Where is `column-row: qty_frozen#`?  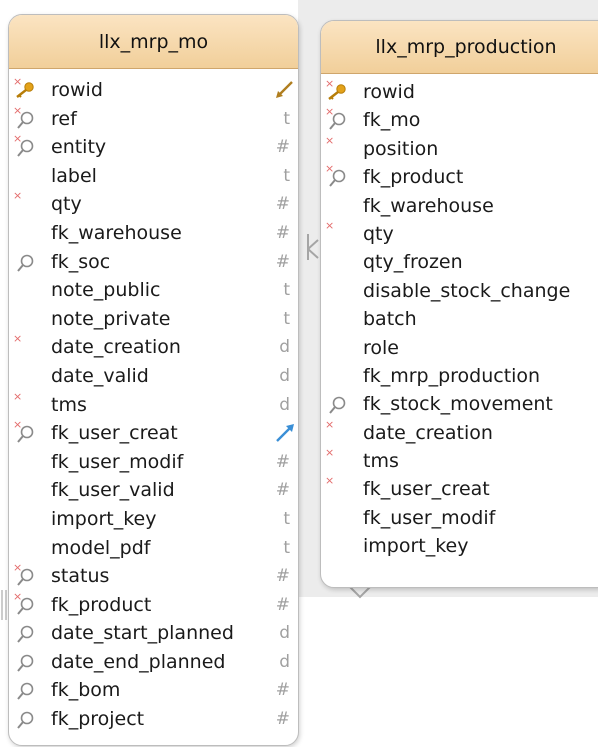
column-row: qty_frozen# is located at coordinates (459, 262).